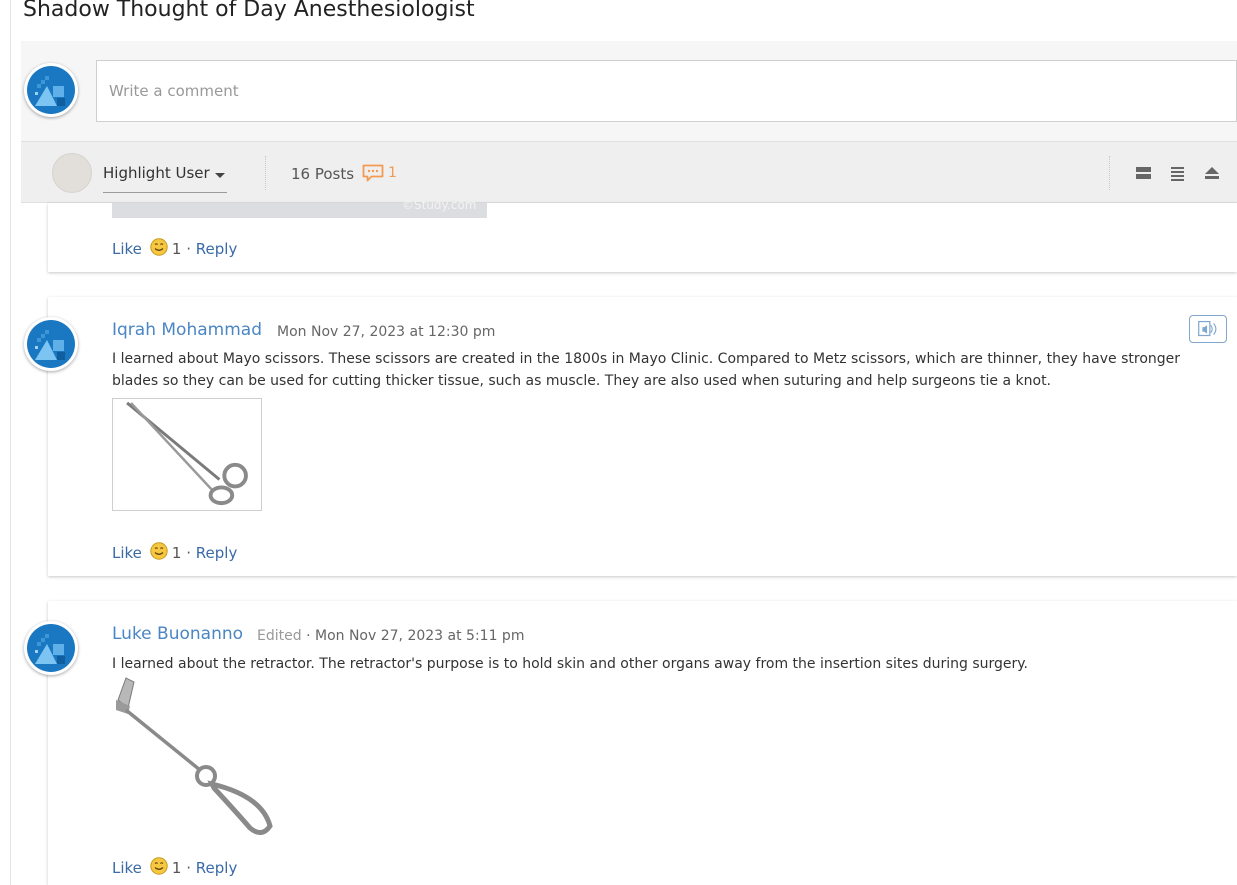 This screenshot has width=1237, height=885. What do you see at coordinates (10, 442) in the screenshot?
I see `left-border` at bounding box center [10, 442].